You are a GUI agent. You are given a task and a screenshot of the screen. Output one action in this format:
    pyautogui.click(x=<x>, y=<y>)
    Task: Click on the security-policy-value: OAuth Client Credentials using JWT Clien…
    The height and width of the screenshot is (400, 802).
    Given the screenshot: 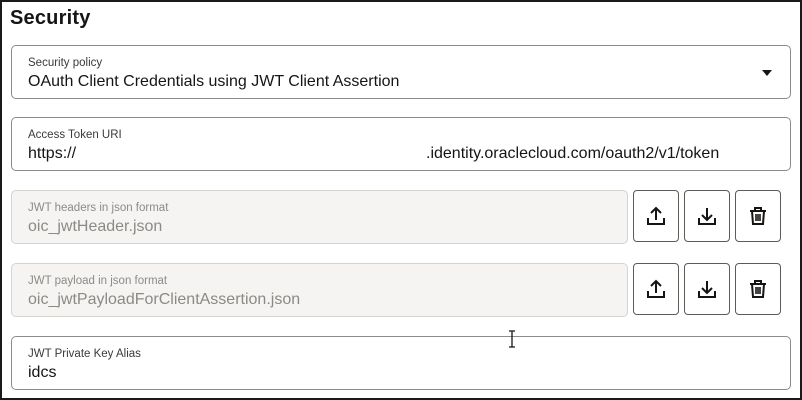 What is the action you would take?
    pyautogui.click(x=214, y=81)
    